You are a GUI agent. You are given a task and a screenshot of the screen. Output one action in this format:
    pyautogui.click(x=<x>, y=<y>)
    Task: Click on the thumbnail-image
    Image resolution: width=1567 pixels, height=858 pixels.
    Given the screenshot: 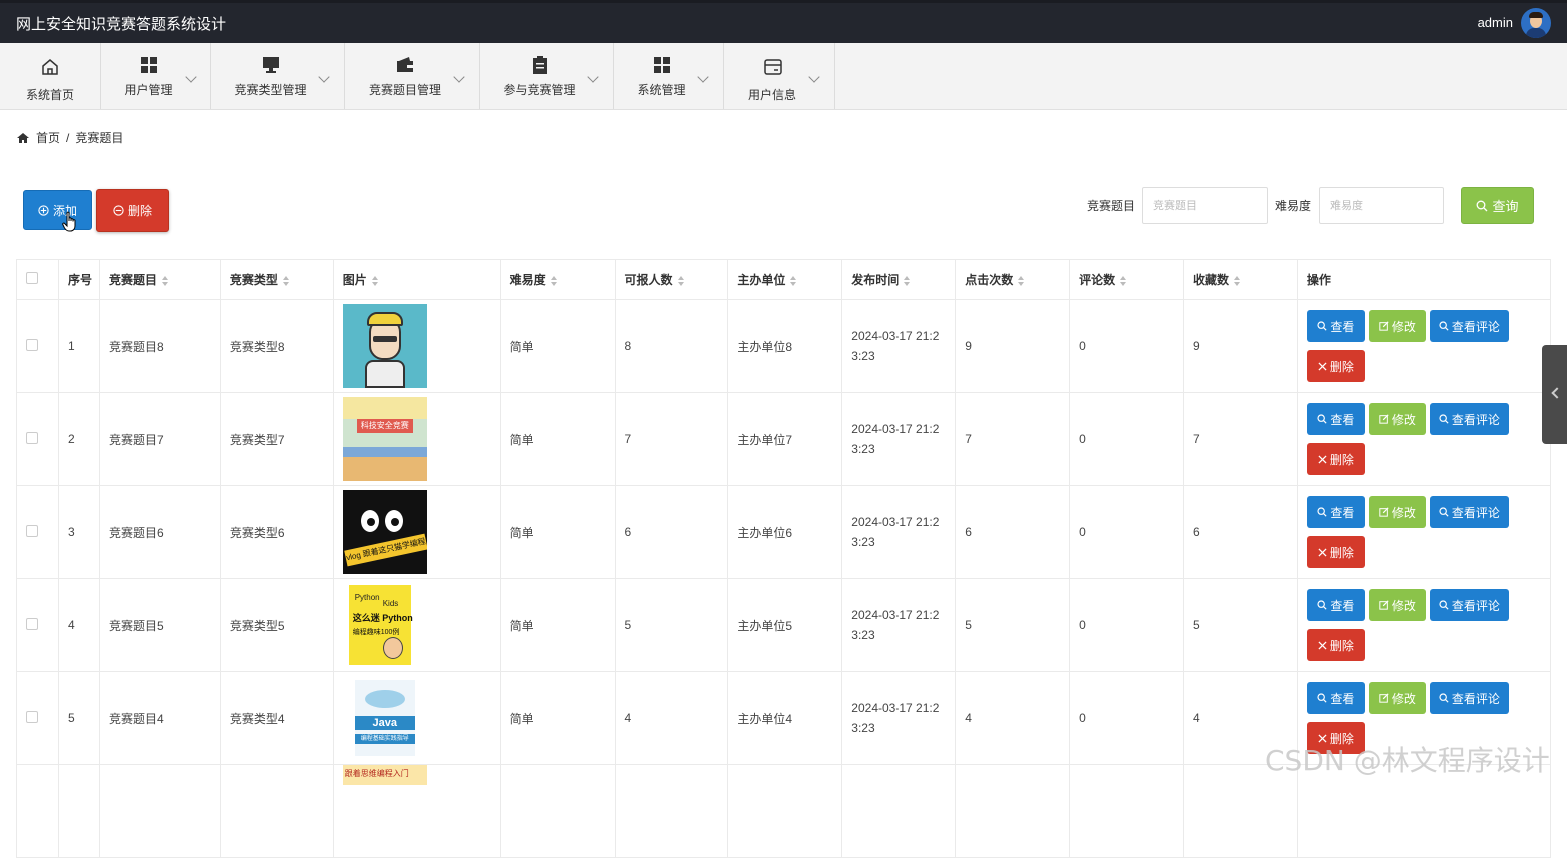 What is the action you would take?
    pyautogui.click(x=384, y=346)
    